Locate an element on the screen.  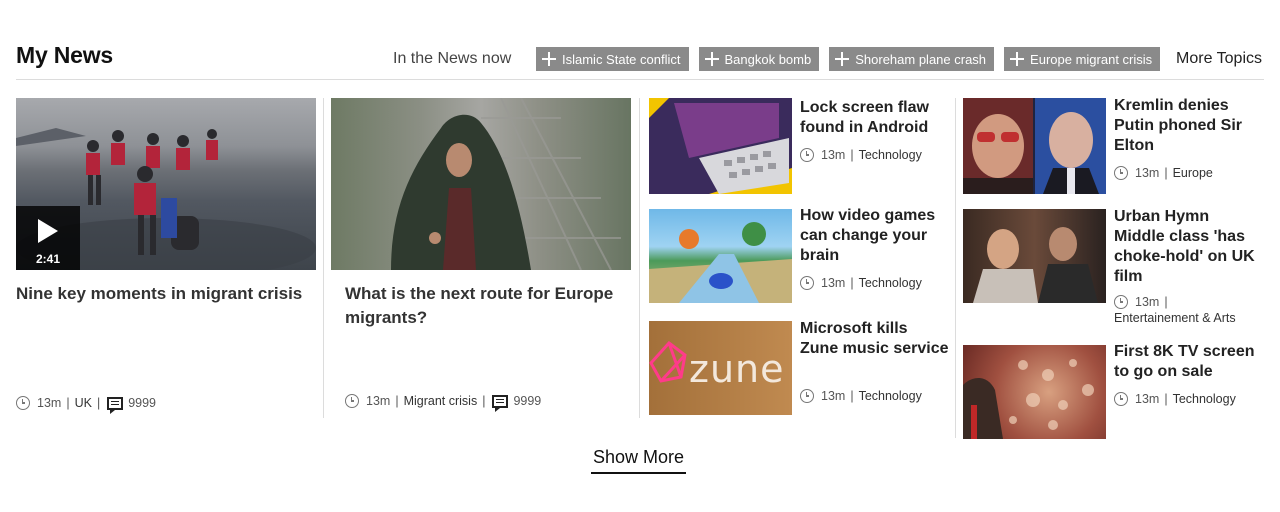
story-image-urban-hymn is located at coordinates (1034, 256).